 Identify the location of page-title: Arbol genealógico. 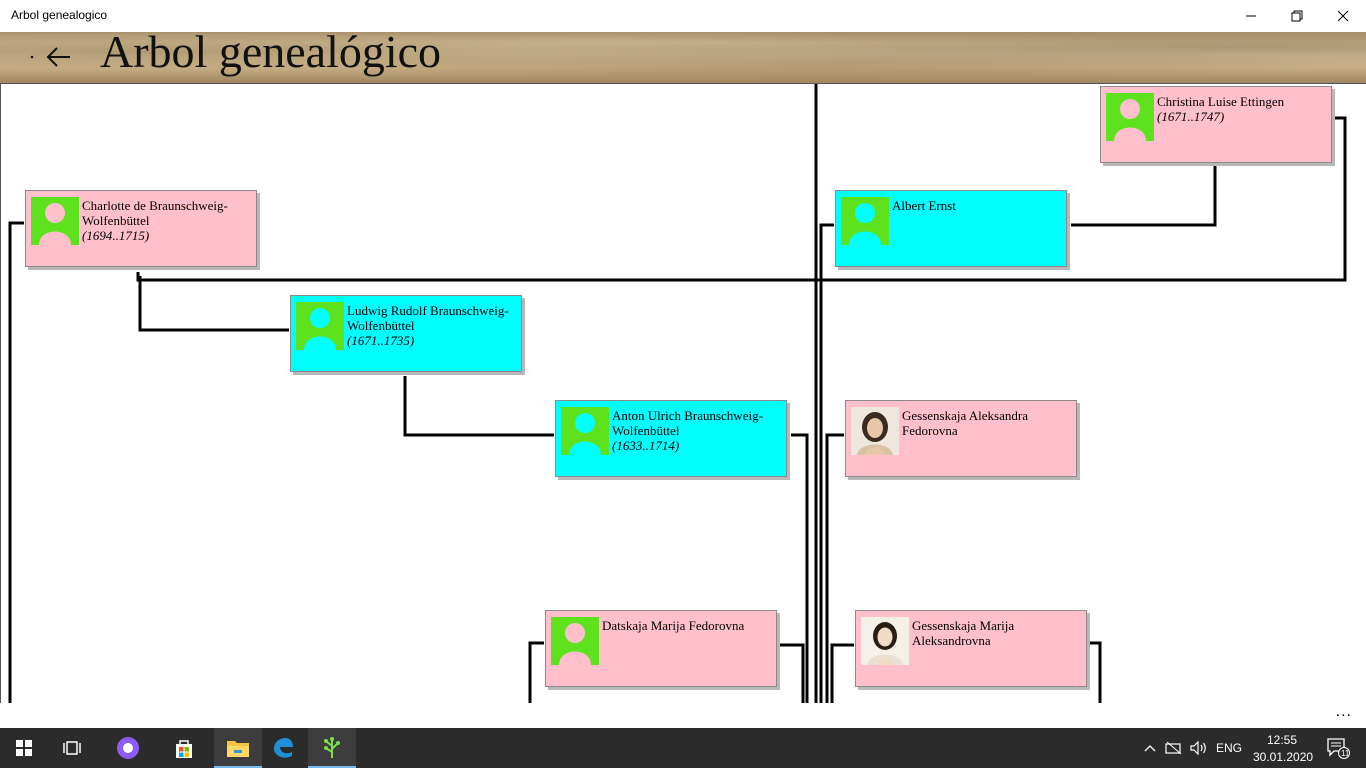
(271, 54).